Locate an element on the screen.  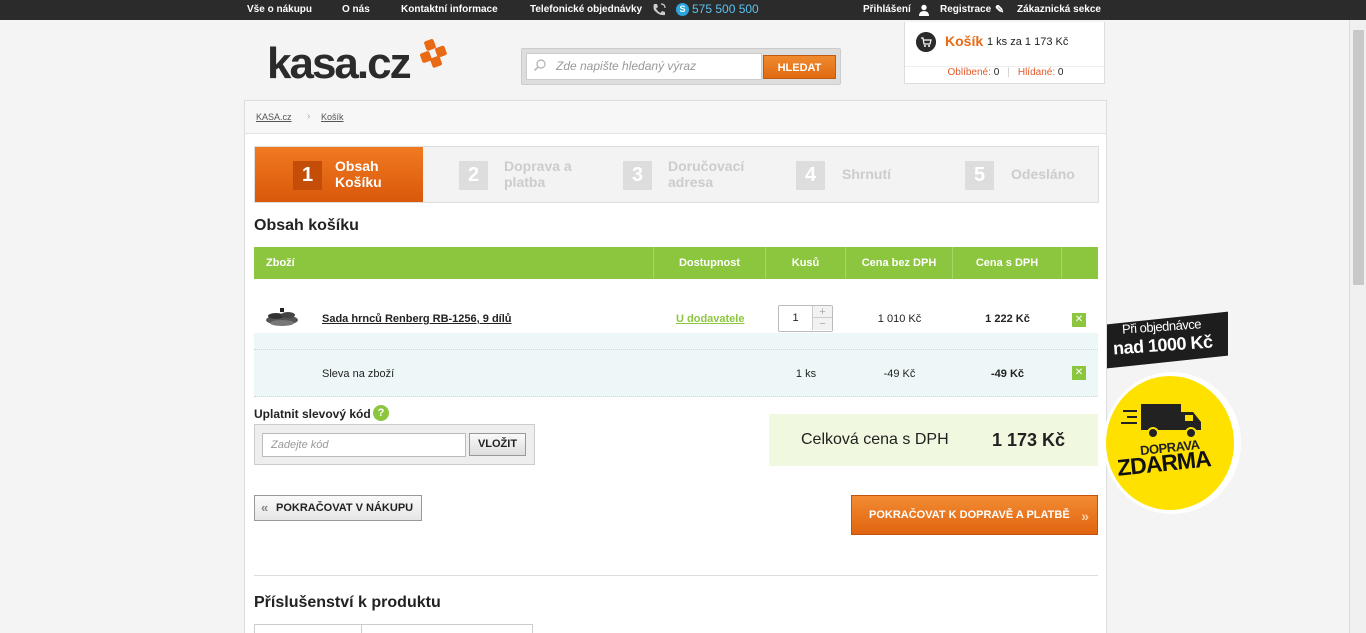
step-delivery-address: 3 Doručovací adresa is located at coordinates (675, 174).